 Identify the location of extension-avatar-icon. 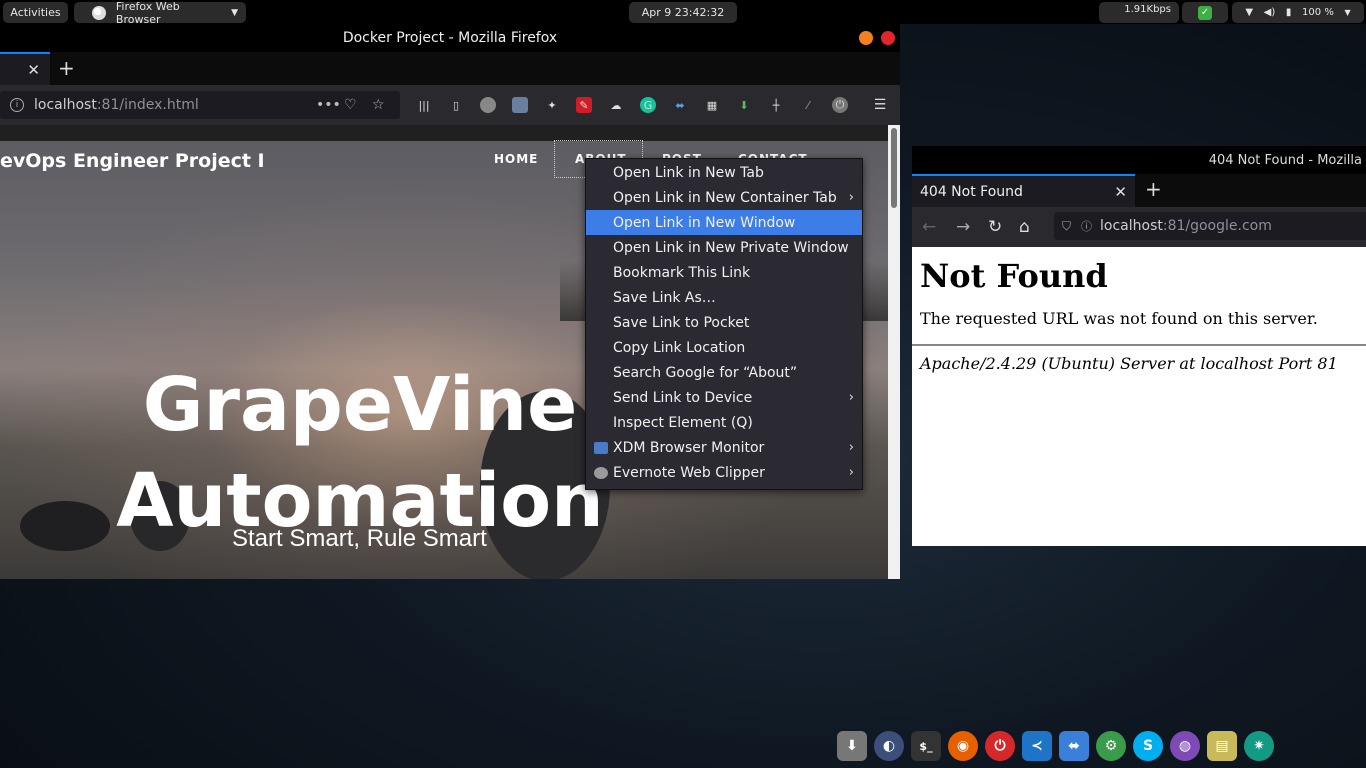
(488, 105).